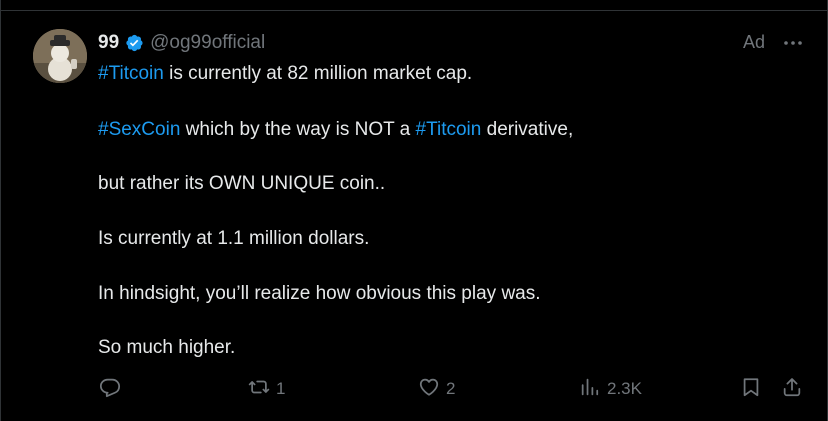 The width and height of the screenshot is (828, 421). What do you see at coordinates (259, 389) in the screenshot?
I see `repost-icon` at bounding box center [259, 389].